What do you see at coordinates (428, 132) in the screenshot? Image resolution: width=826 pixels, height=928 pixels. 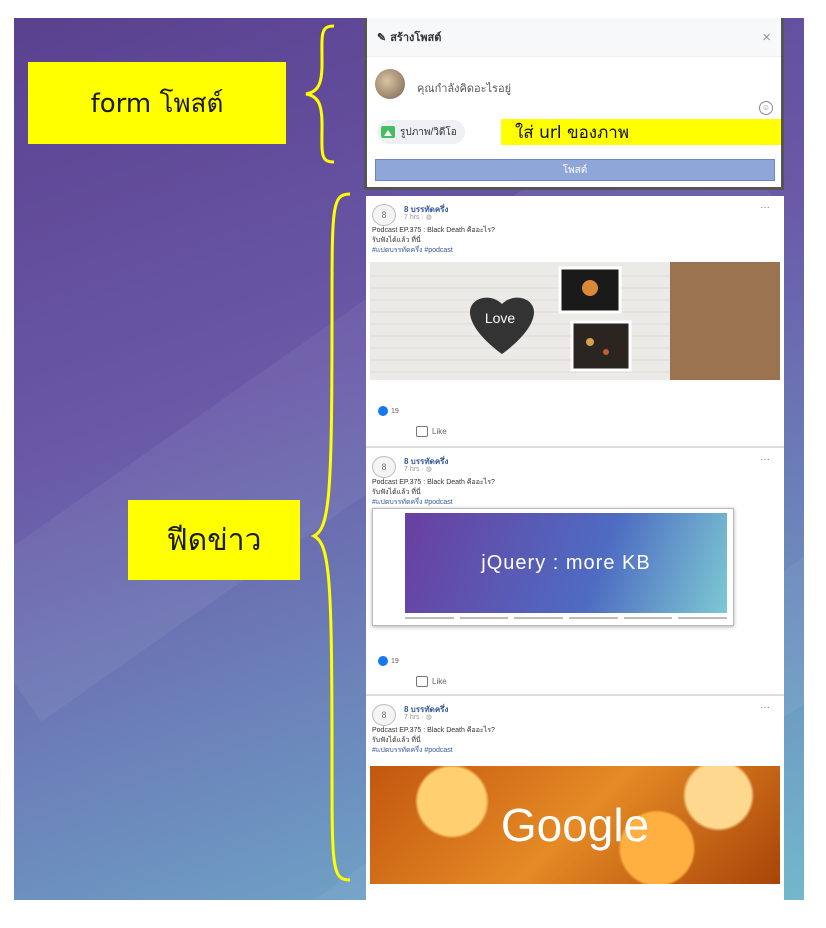 I see `photo-button-label: รูปภาพ/วิดีโอ` at bounding box center [428, 132].